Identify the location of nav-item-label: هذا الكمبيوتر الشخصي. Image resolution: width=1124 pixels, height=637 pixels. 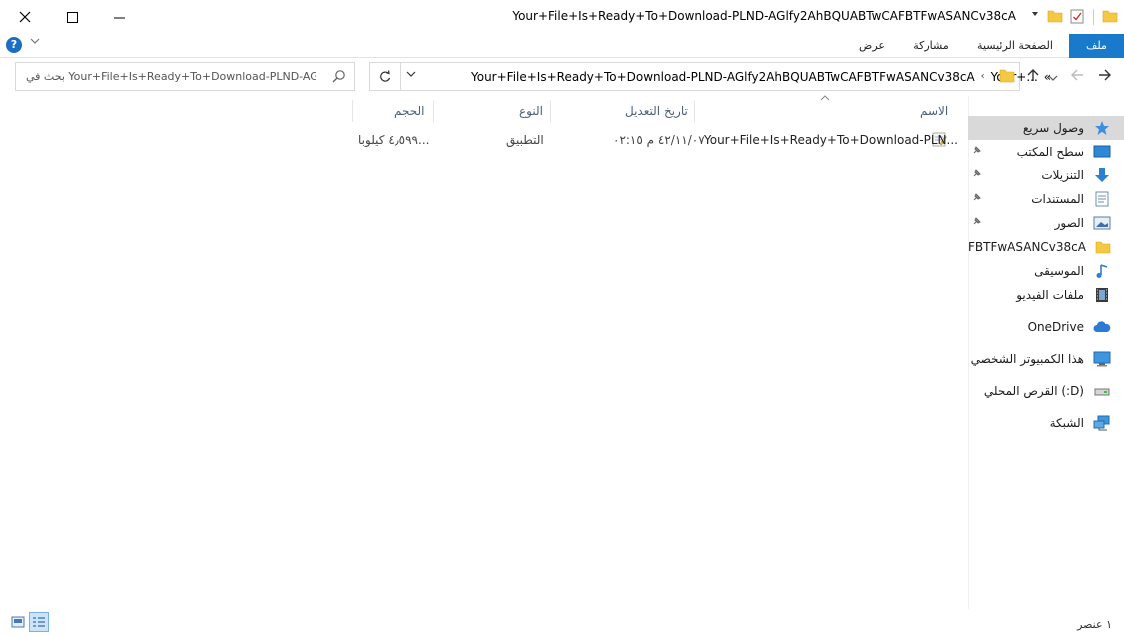
(1027, 359).